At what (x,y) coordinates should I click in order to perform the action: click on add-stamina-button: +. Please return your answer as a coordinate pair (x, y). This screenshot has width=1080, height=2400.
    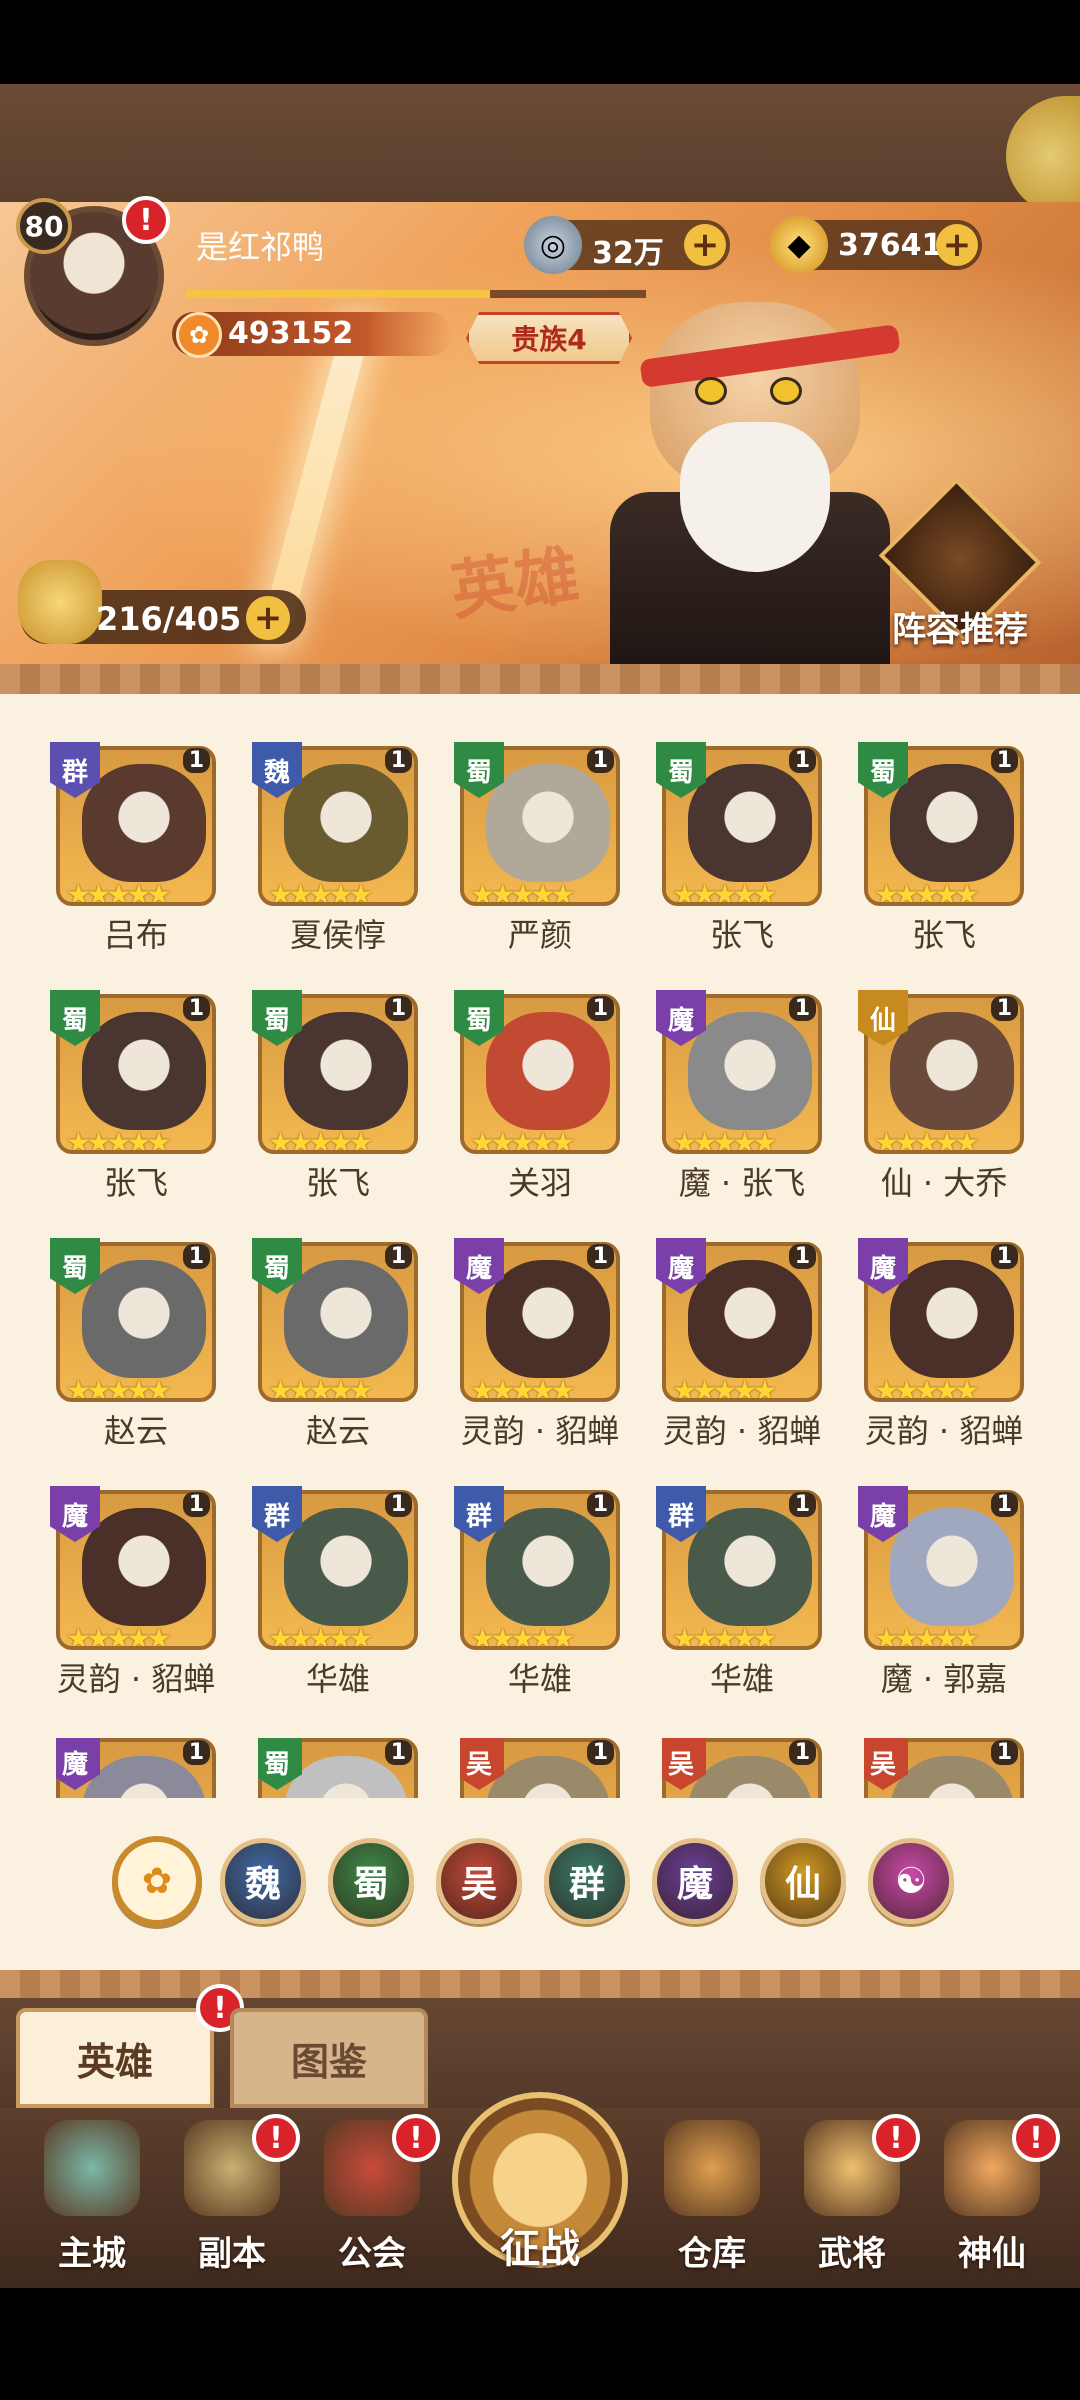
    Looking at the image, I should click on (268, 618).